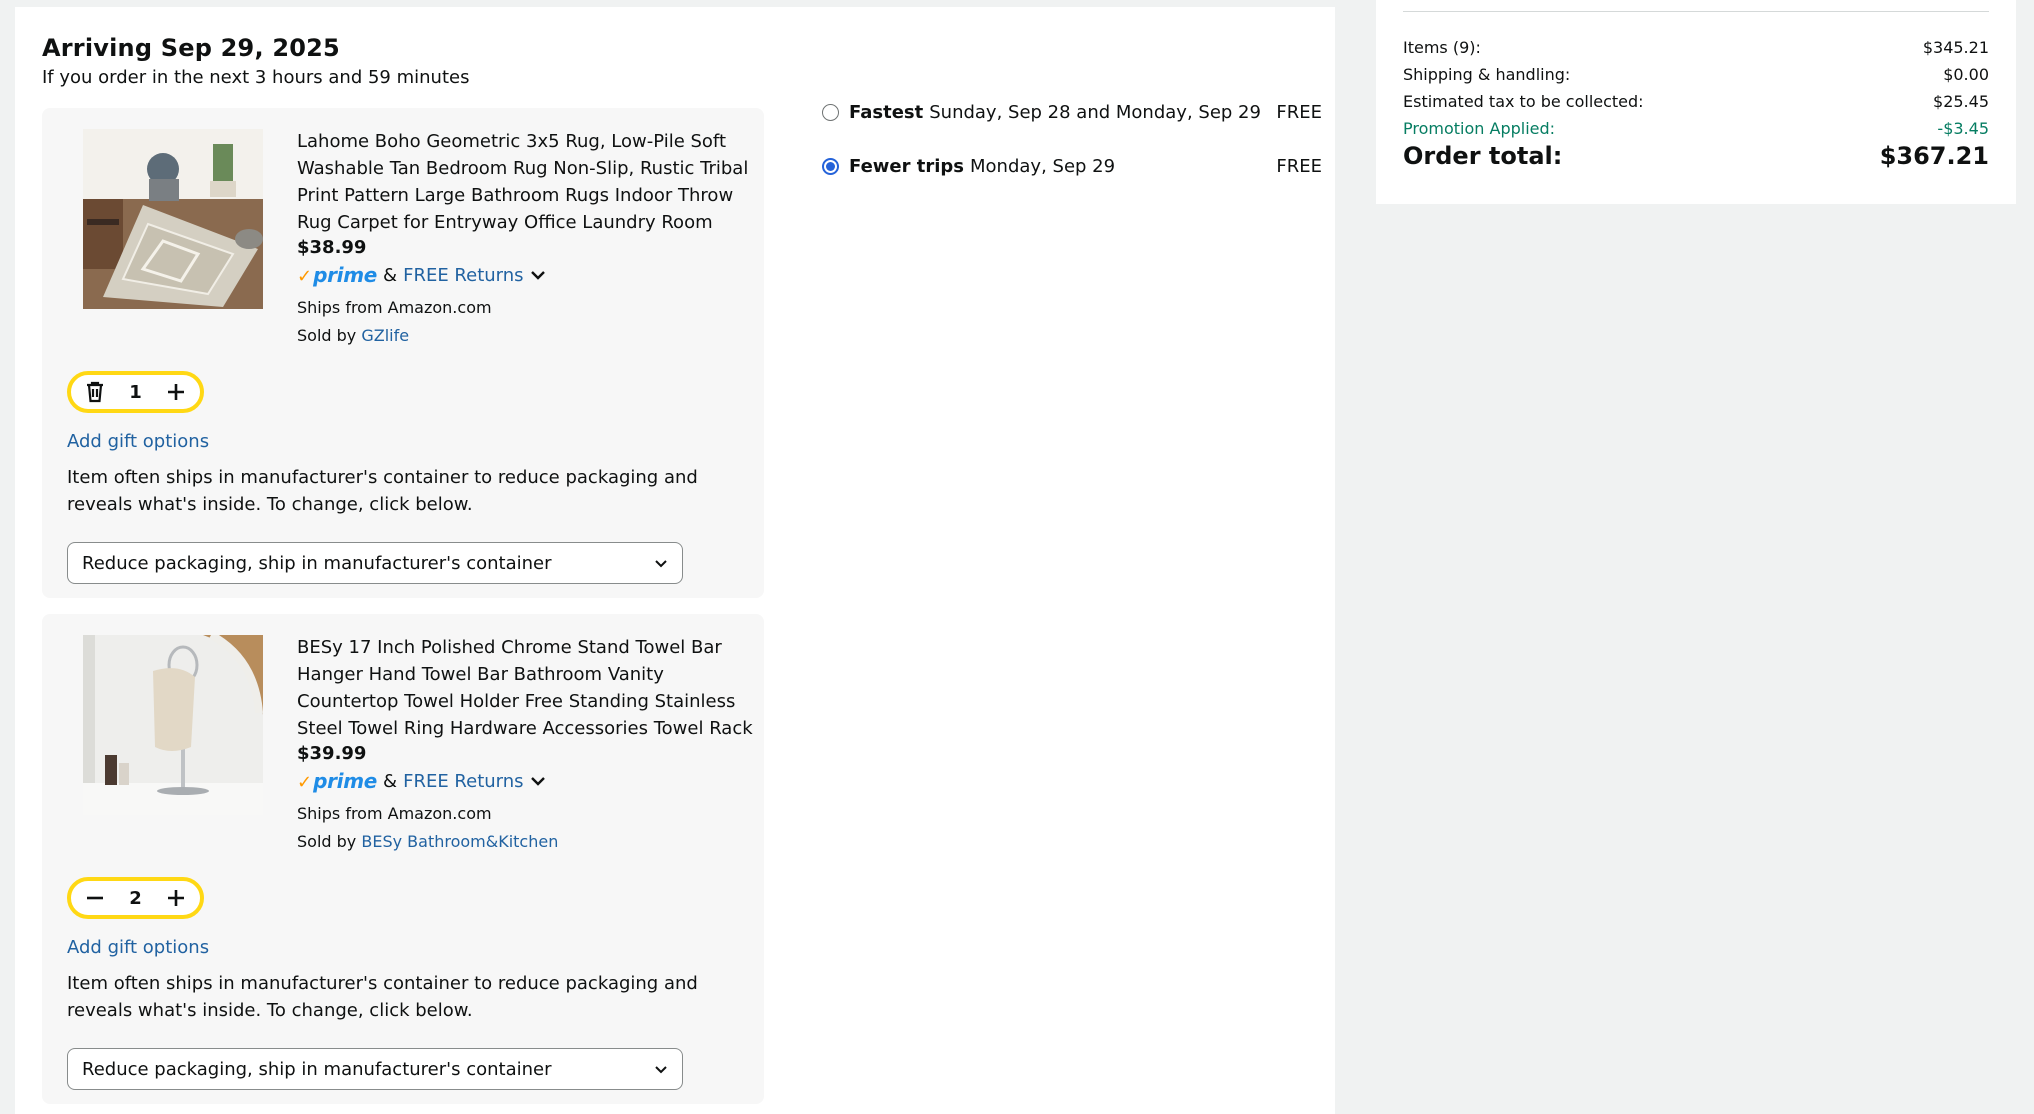  I want to click on quantity-stepper: 2, so click(135, 898).